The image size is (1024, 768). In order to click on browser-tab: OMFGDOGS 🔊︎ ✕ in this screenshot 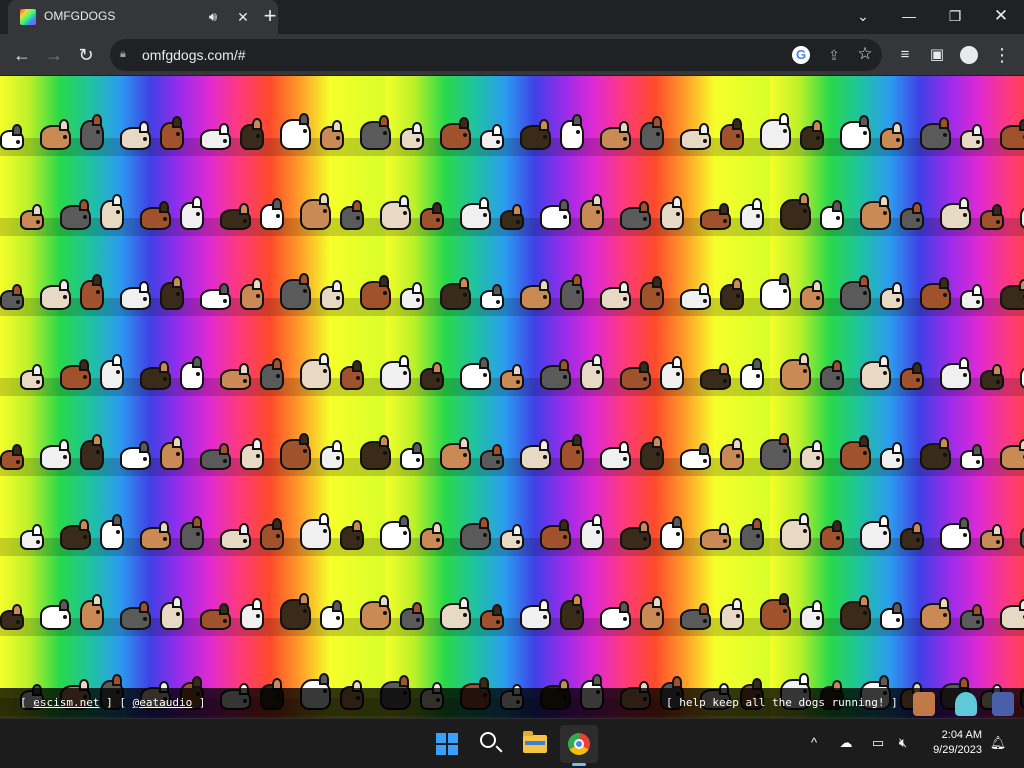, I will do `click(143, 17)`.